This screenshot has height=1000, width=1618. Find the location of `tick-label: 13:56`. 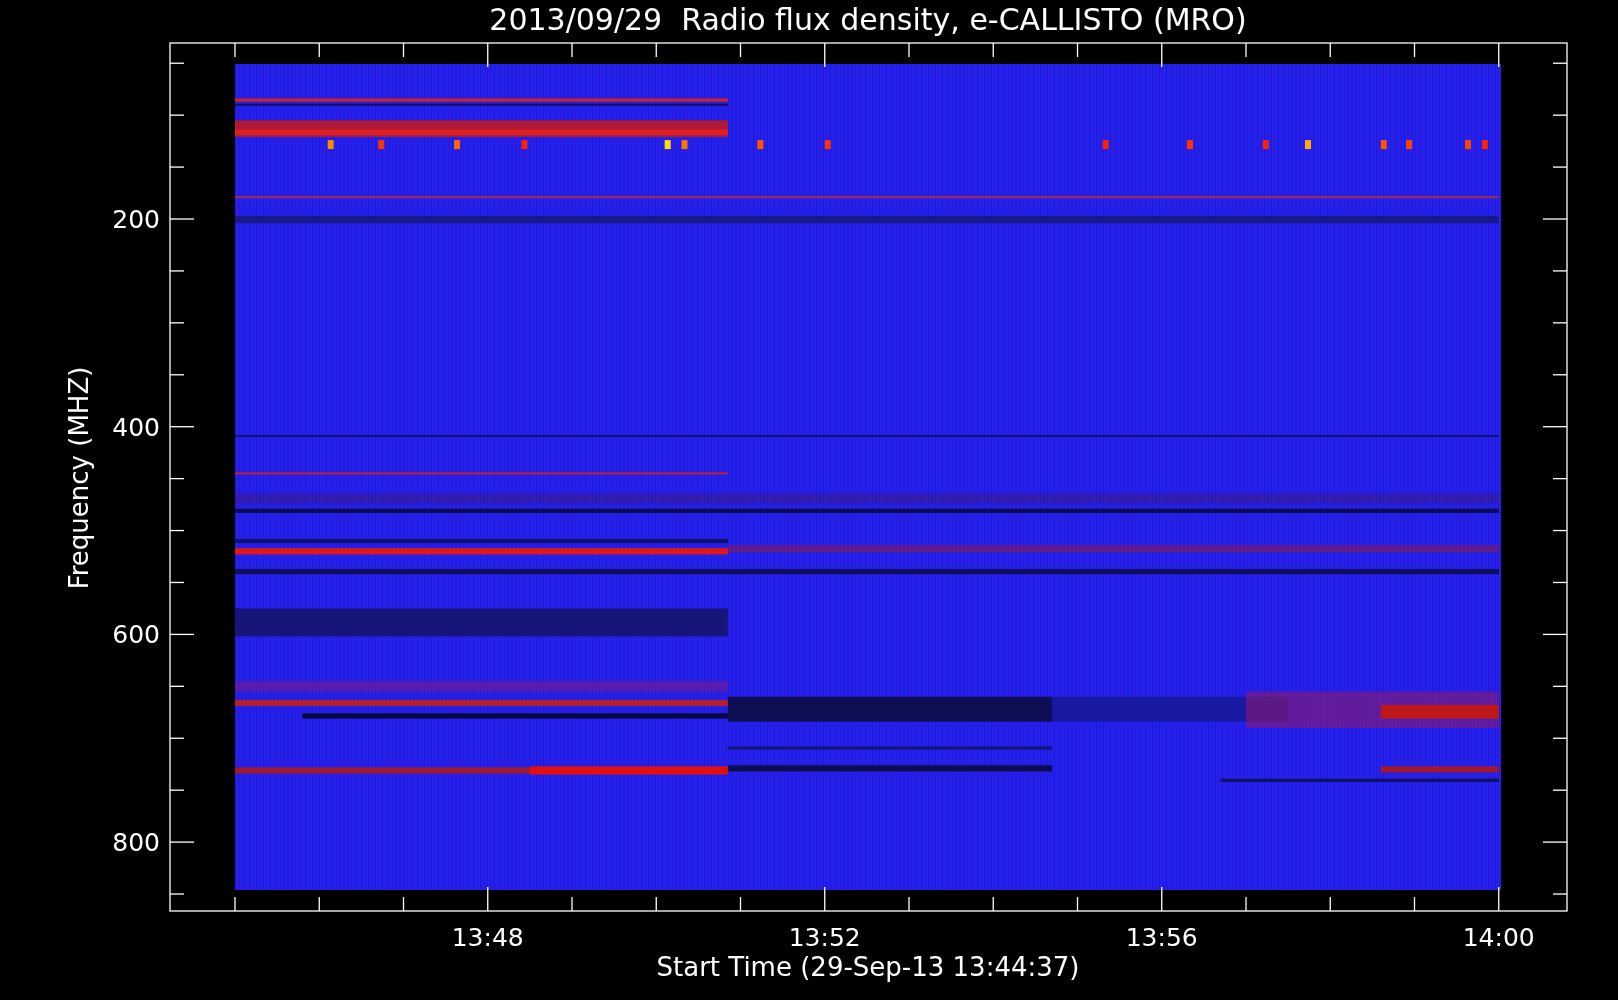

tick-label: 13:56 is located at coordinates (1161, 937).